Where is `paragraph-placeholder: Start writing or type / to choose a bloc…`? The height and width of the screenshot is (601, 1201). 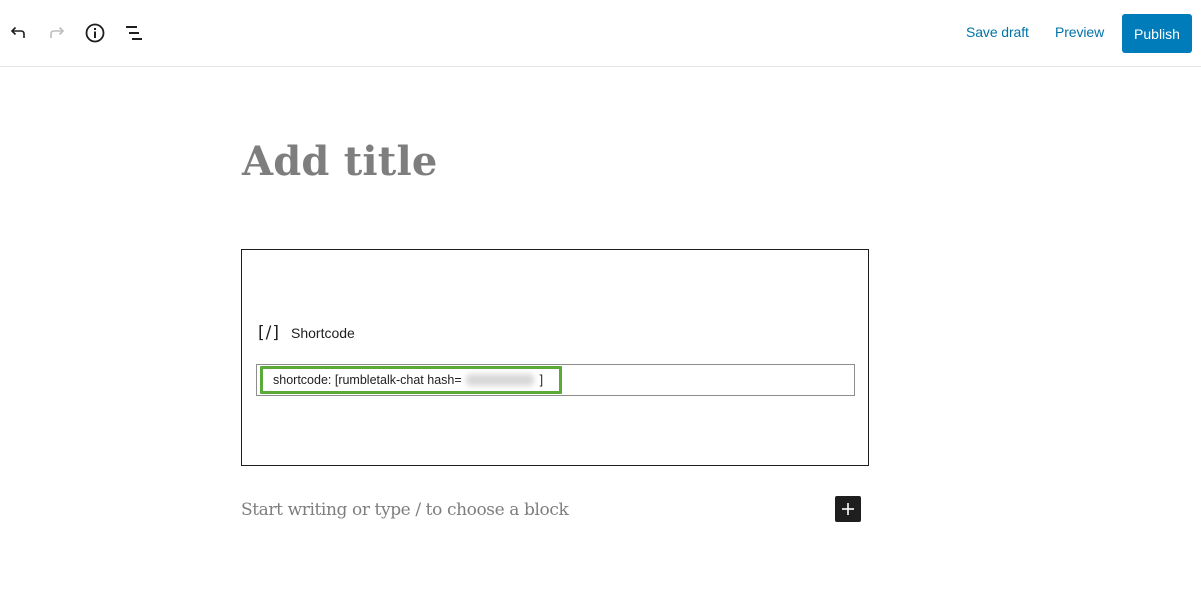
paragraph-placeholder: Start writing or type / to choose a bloc… is located at coordinates (405, 510).